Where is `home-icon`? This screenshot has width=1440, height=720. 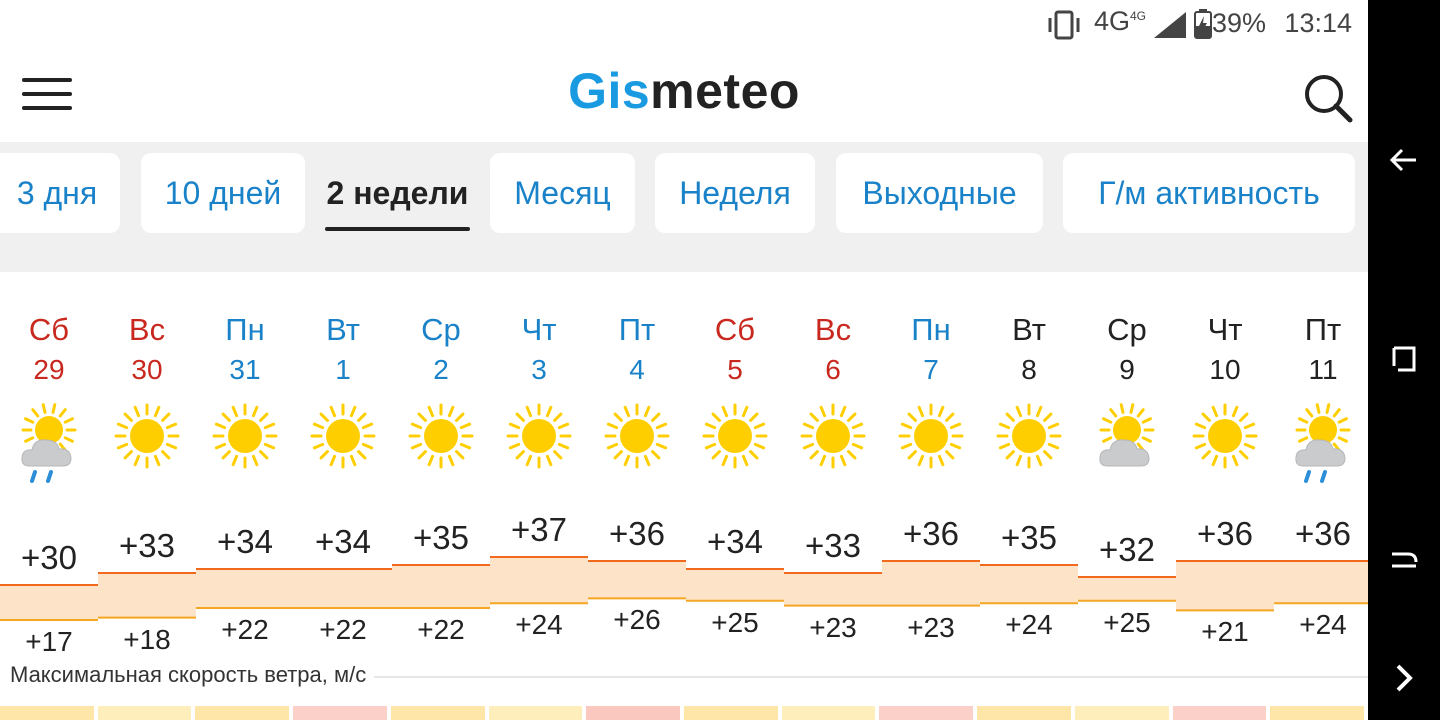
home-icon is located at coordinates (1405, 560).